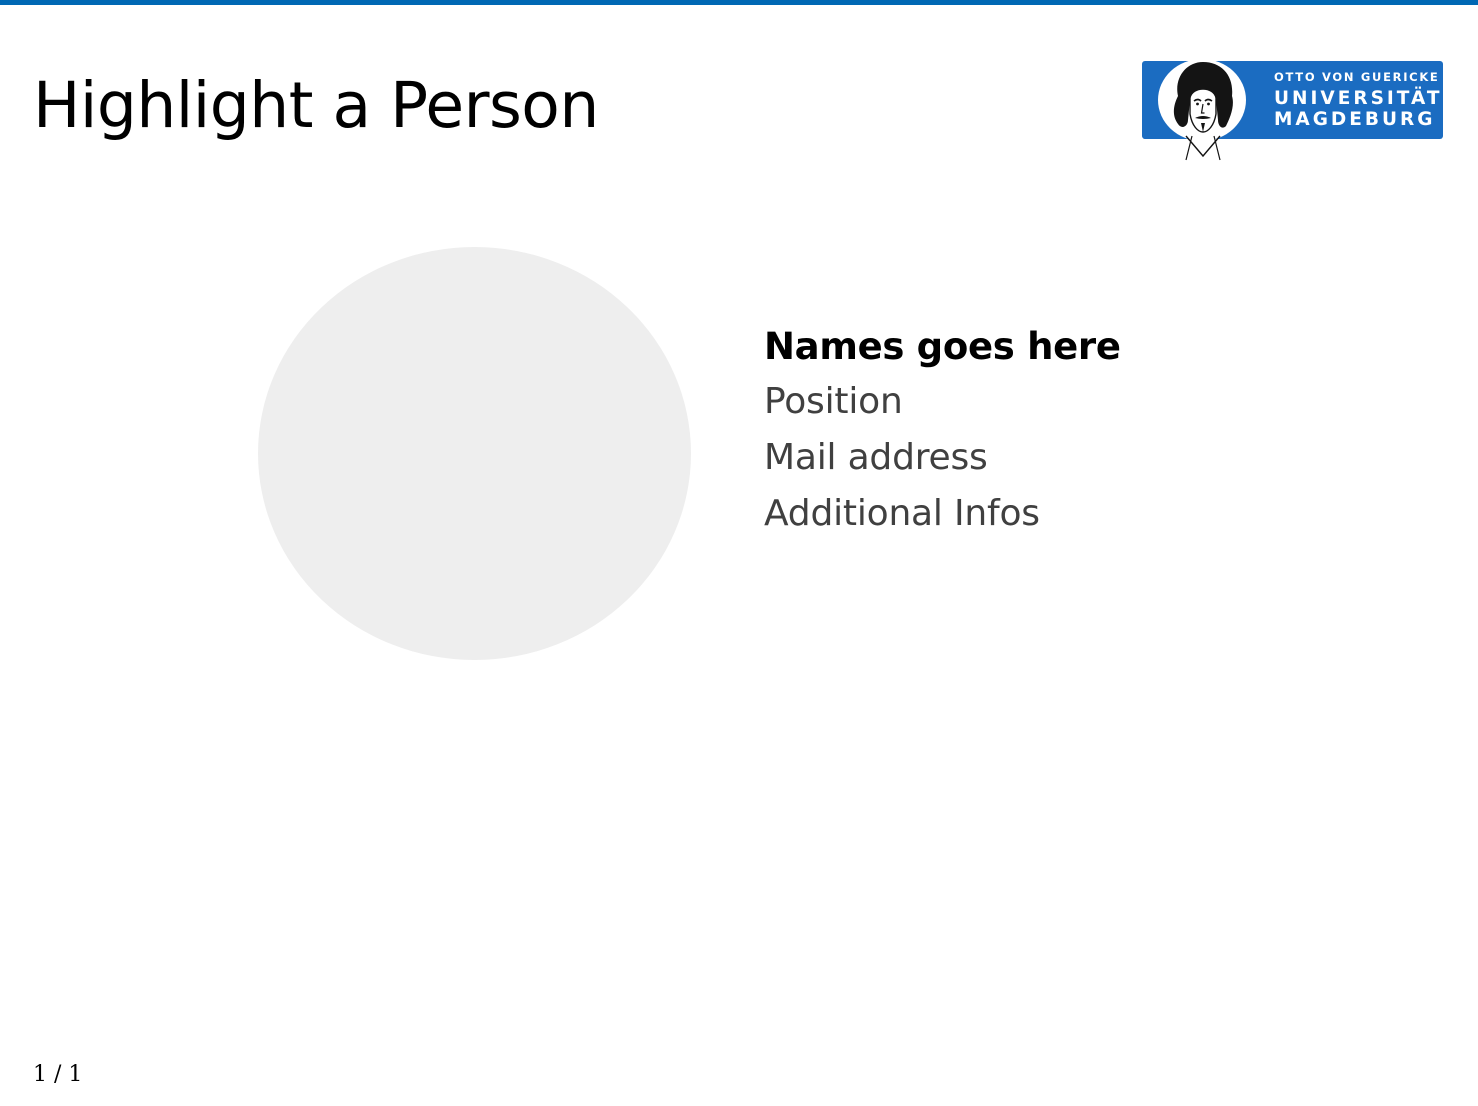 The height and width of the screenshot is (1106, 1478). Describe the element at coordinates (739, 2) in the screenshot. I see `accent-top-bar` at that location.